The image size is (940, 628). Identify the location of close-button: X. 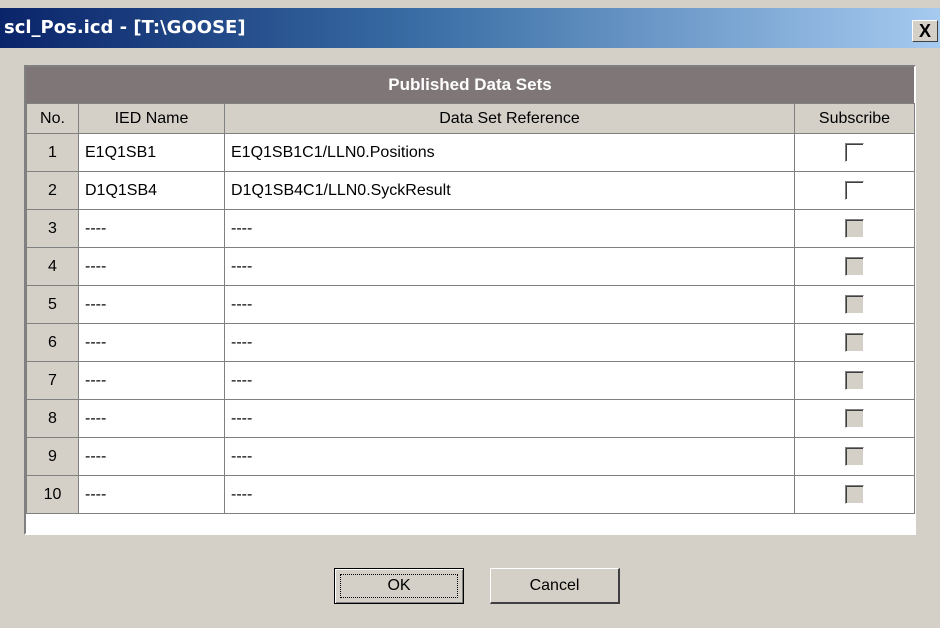
(925, 31).